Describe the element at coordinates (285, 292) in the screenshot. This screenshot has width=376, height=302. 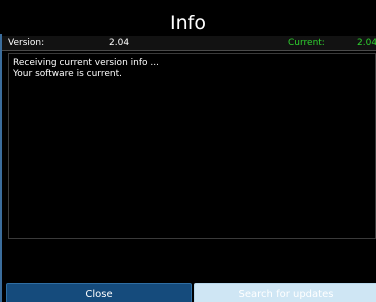
I see `search-for-updates-button: Search for updates` at that location.